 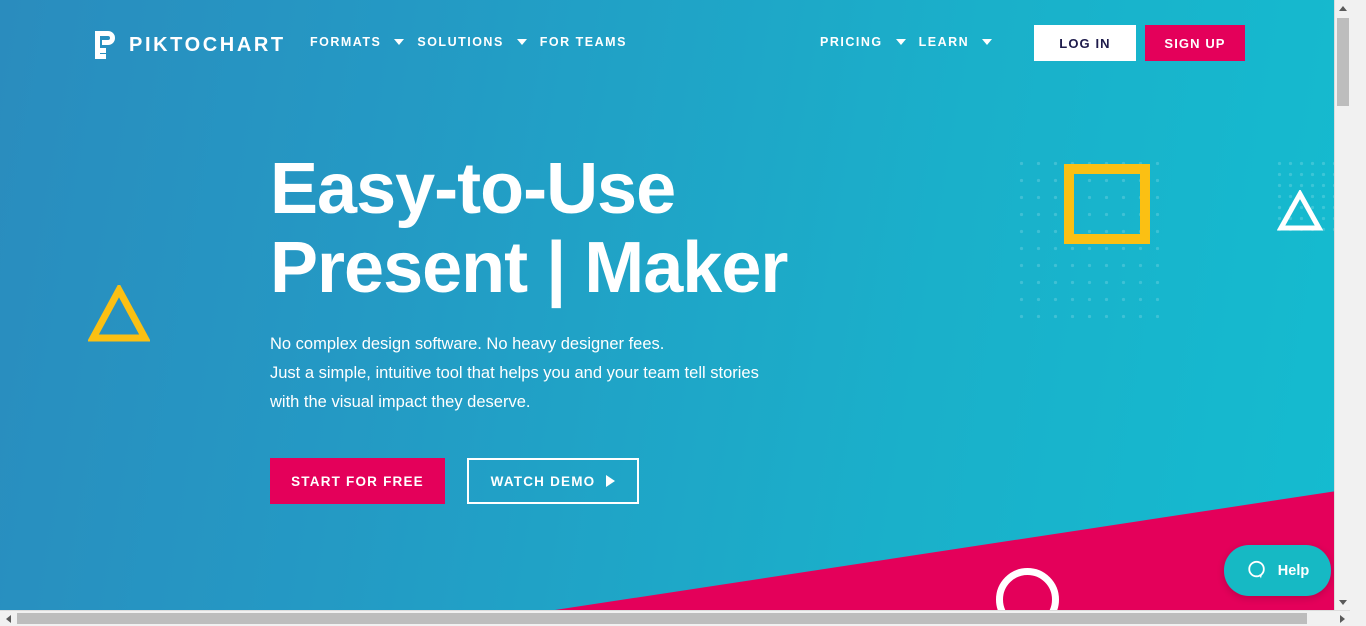 I want to click on white-triangle-outline-icon, so click(x=1300, y=211).